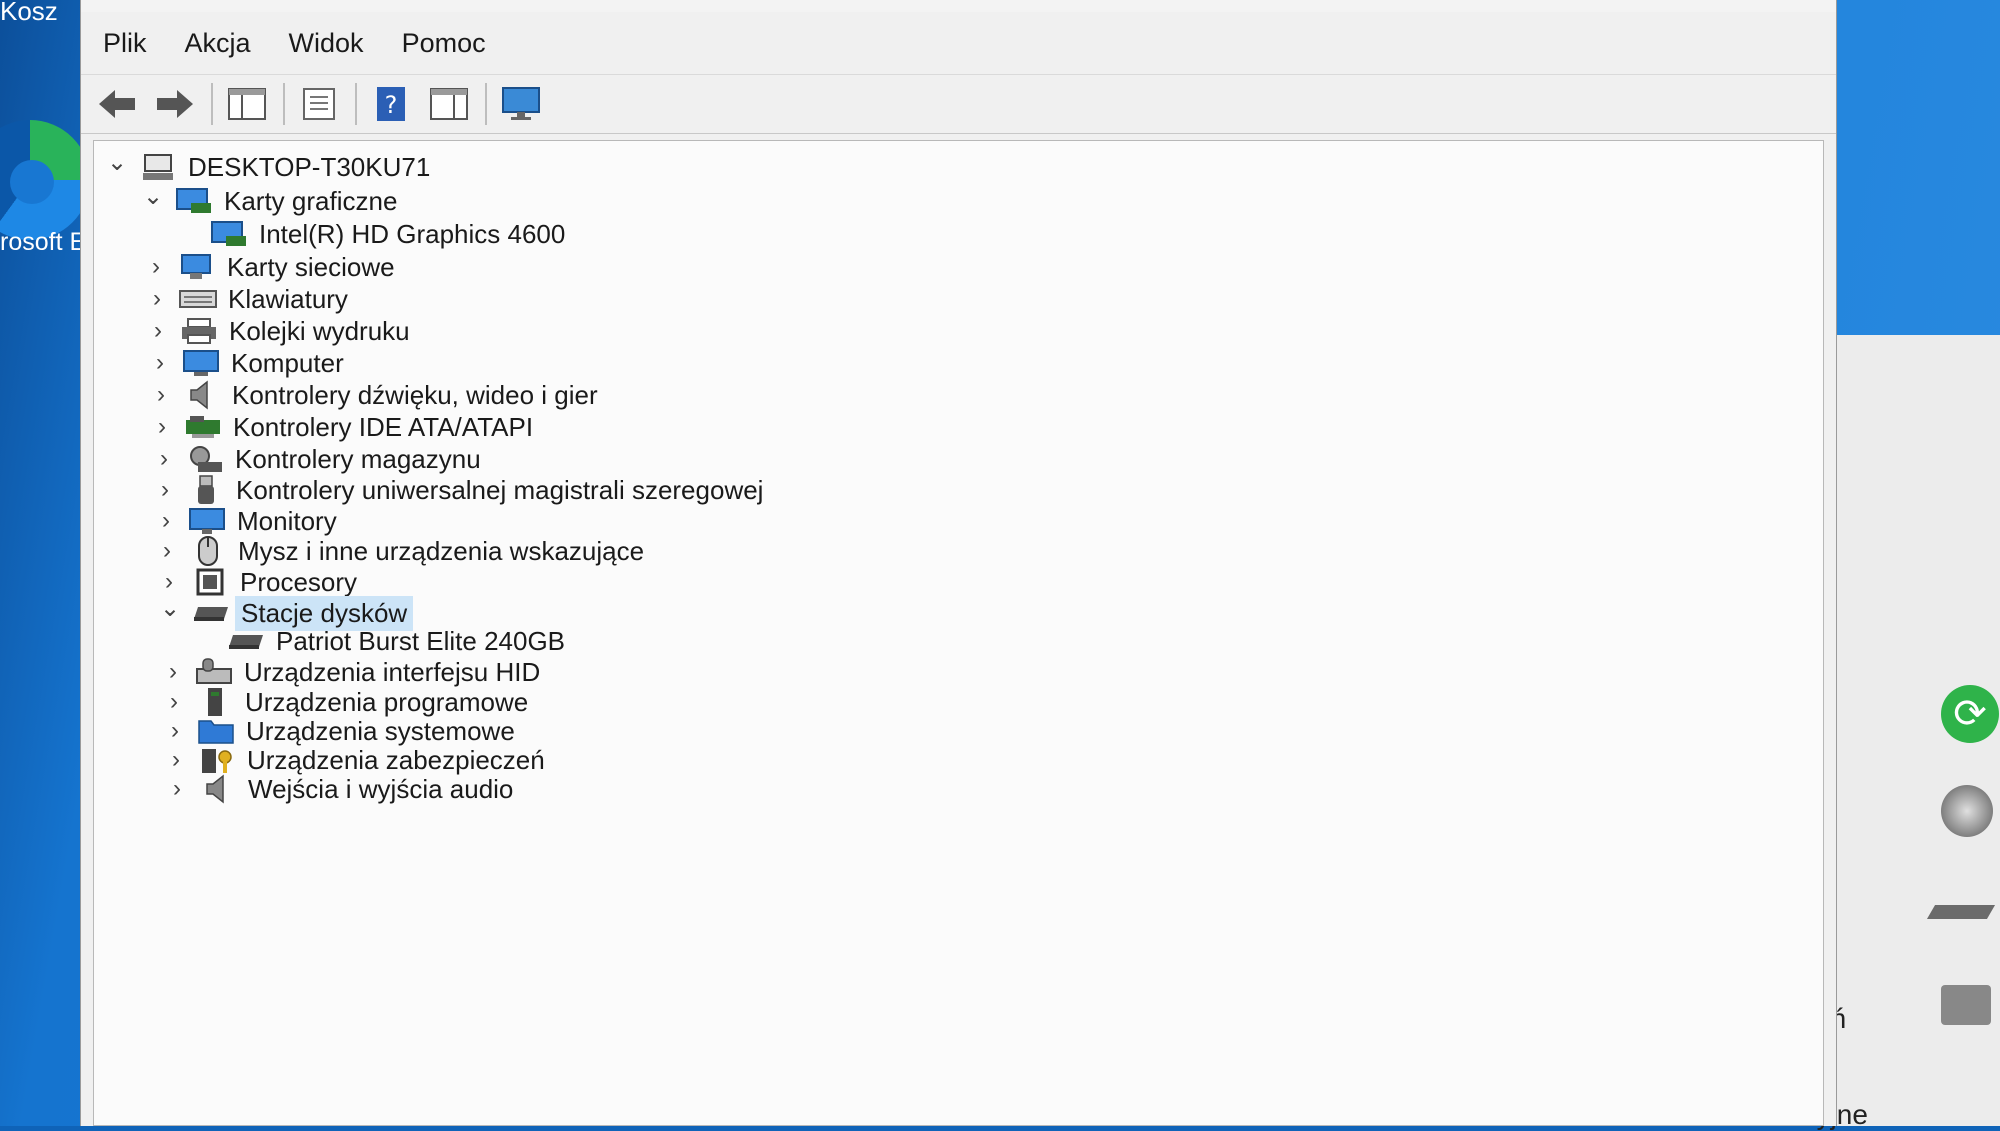 This screenshot has width=2000, height=1131. Describe the element at coordinates (958, 6) in the screenshot. I see `title-bar` at that location.